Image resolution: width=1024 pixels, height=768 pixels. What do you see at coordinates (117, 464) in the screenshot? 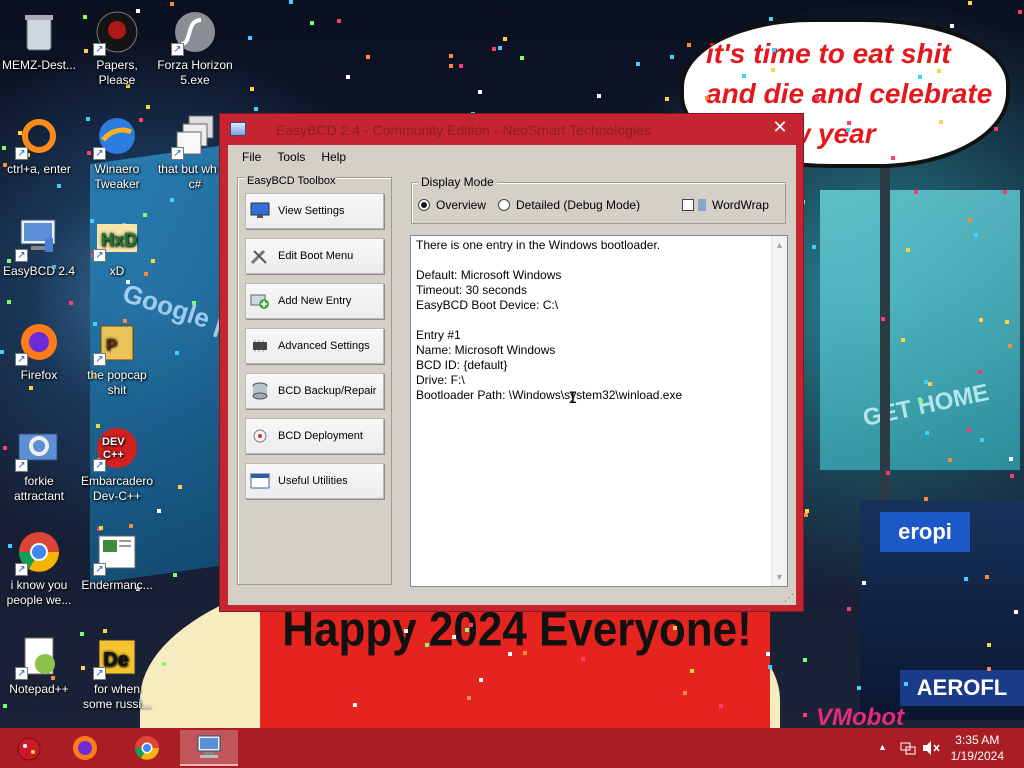
I see `desktop-icon: DEV C++ ↗ Embarcadero Dev-C++` at bounding box center [117, 464].